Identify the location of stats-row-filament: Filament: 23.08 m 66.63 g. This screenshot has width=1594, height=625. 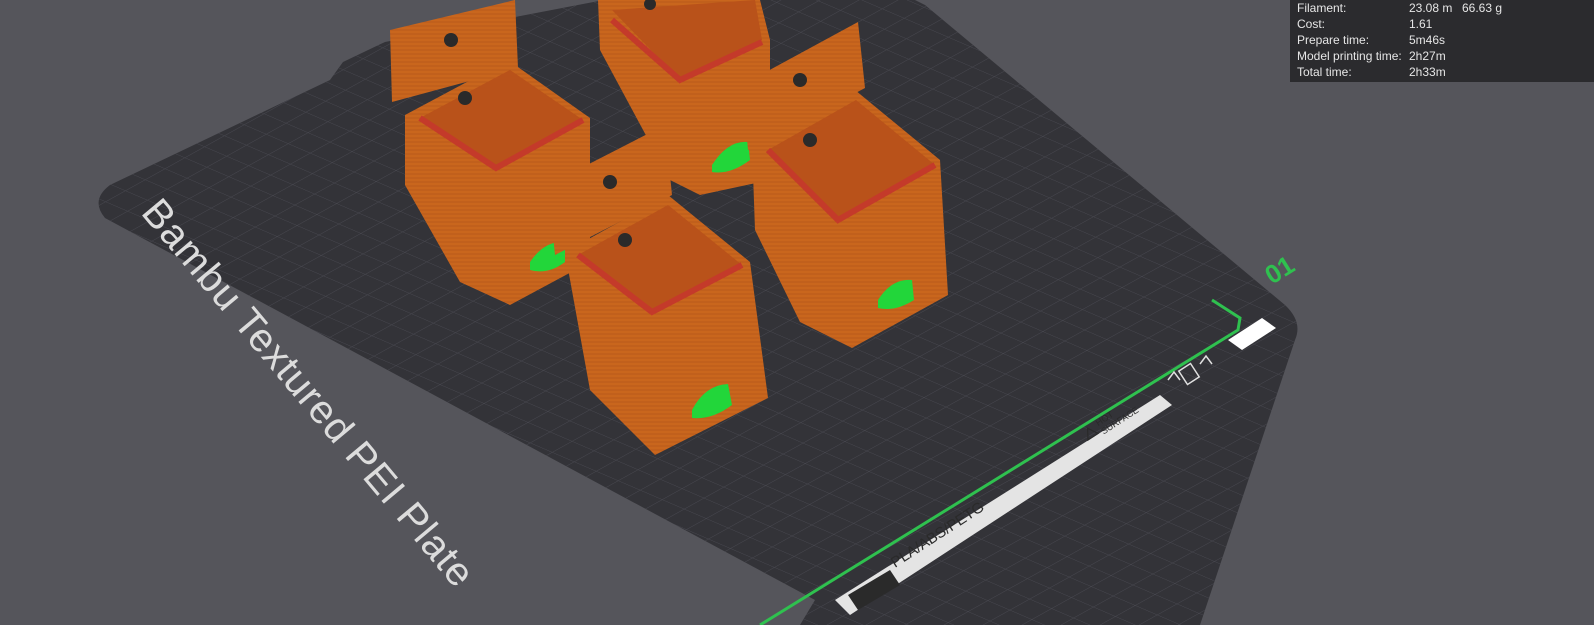
(1445, 8).